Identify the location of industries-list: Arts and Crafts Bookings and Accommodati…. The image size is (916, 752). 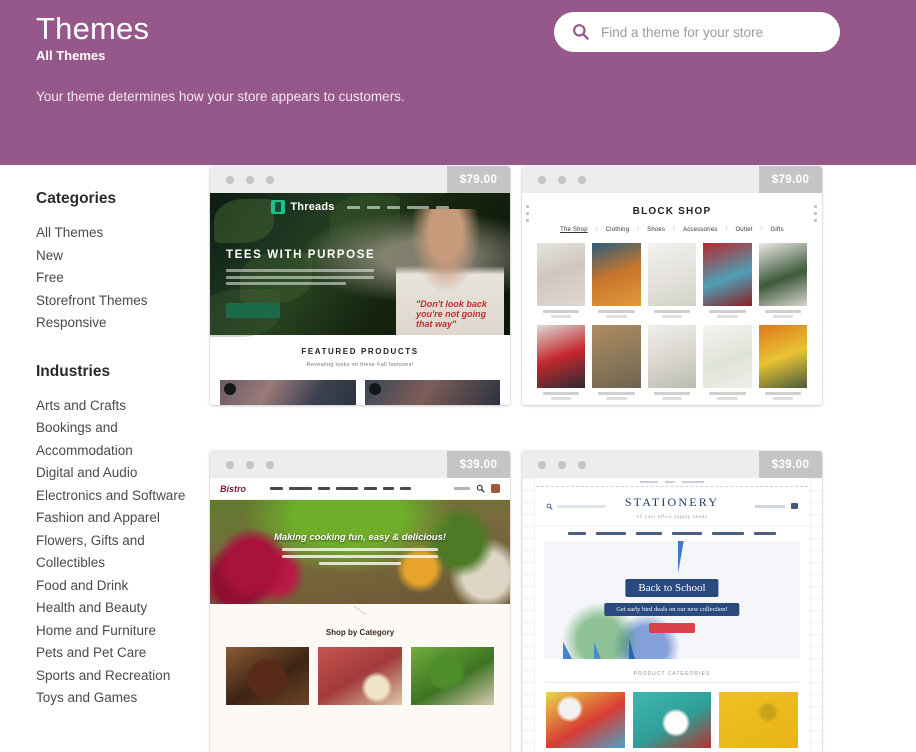
(121, 552).